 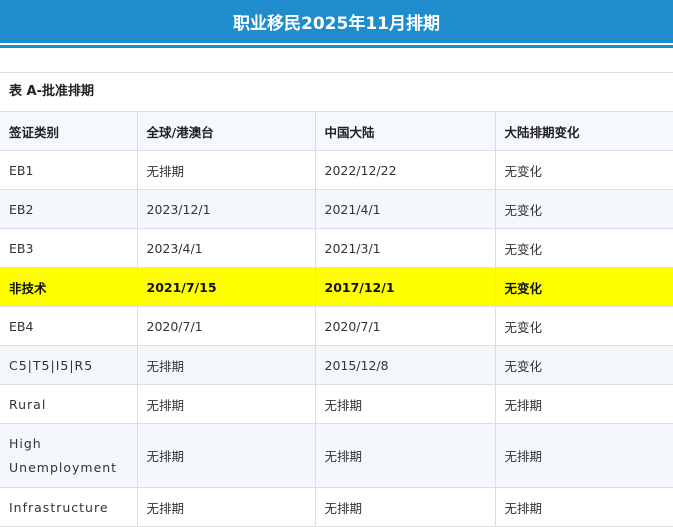 I want to click on cell-global: 2021/7/15, so click(x=226, y=287).